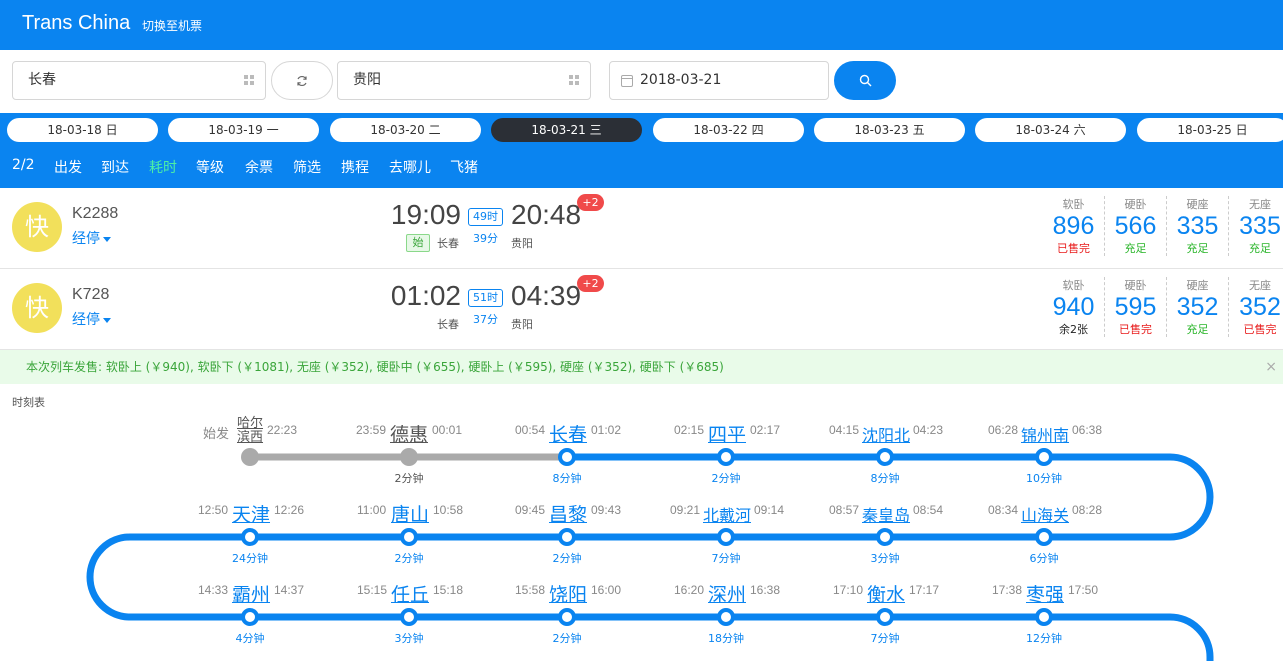 The height and width of the screenshot is (661, 1283). Describe the element at coordinates (886, 434) in the screenshot. I see `station-name: 沈阳北` at that location.